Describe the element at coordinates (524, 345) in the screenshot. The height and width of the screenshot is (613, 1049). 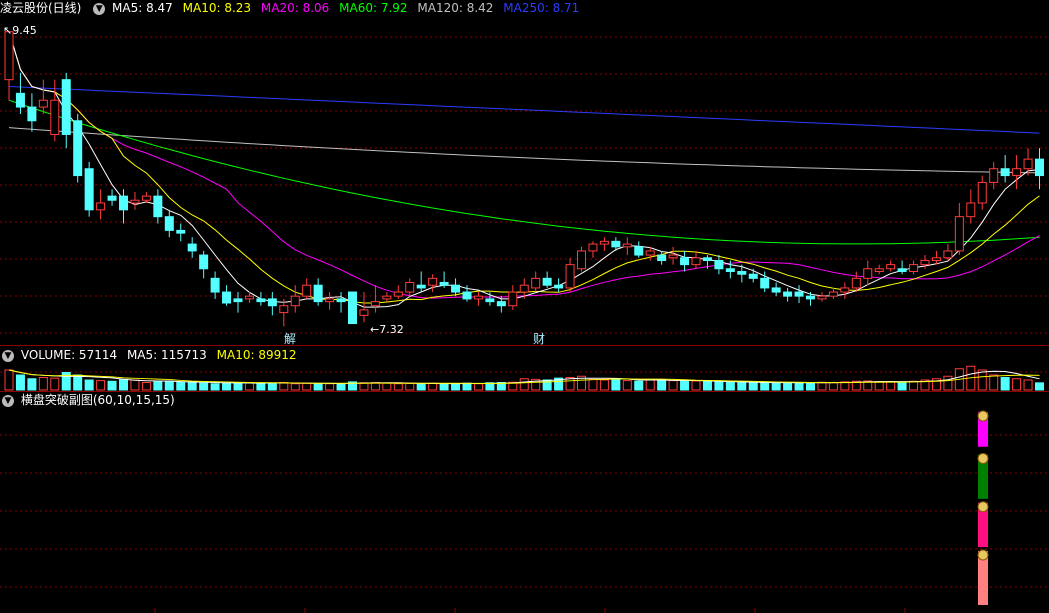
I see `panel-divider` at that location.